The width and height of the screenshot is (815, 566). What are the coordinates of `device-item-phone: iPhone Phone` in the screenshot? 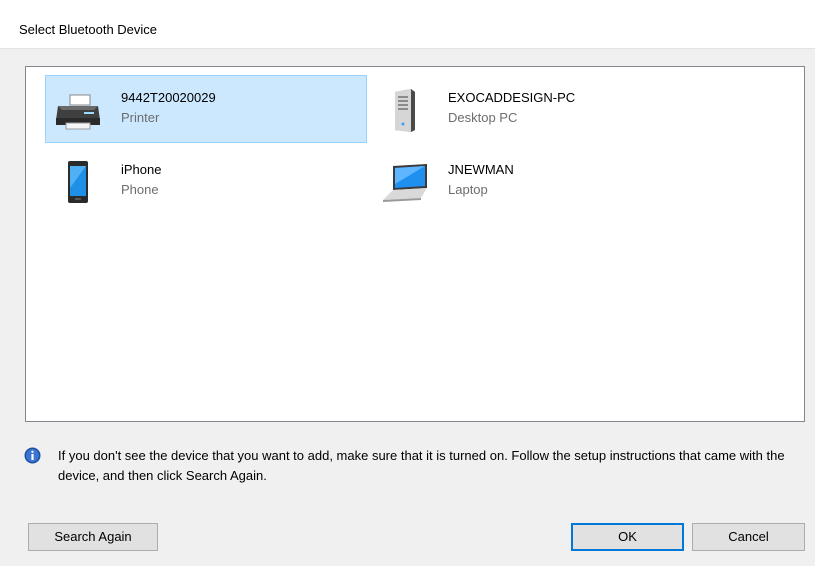 It's located at (206, 181).